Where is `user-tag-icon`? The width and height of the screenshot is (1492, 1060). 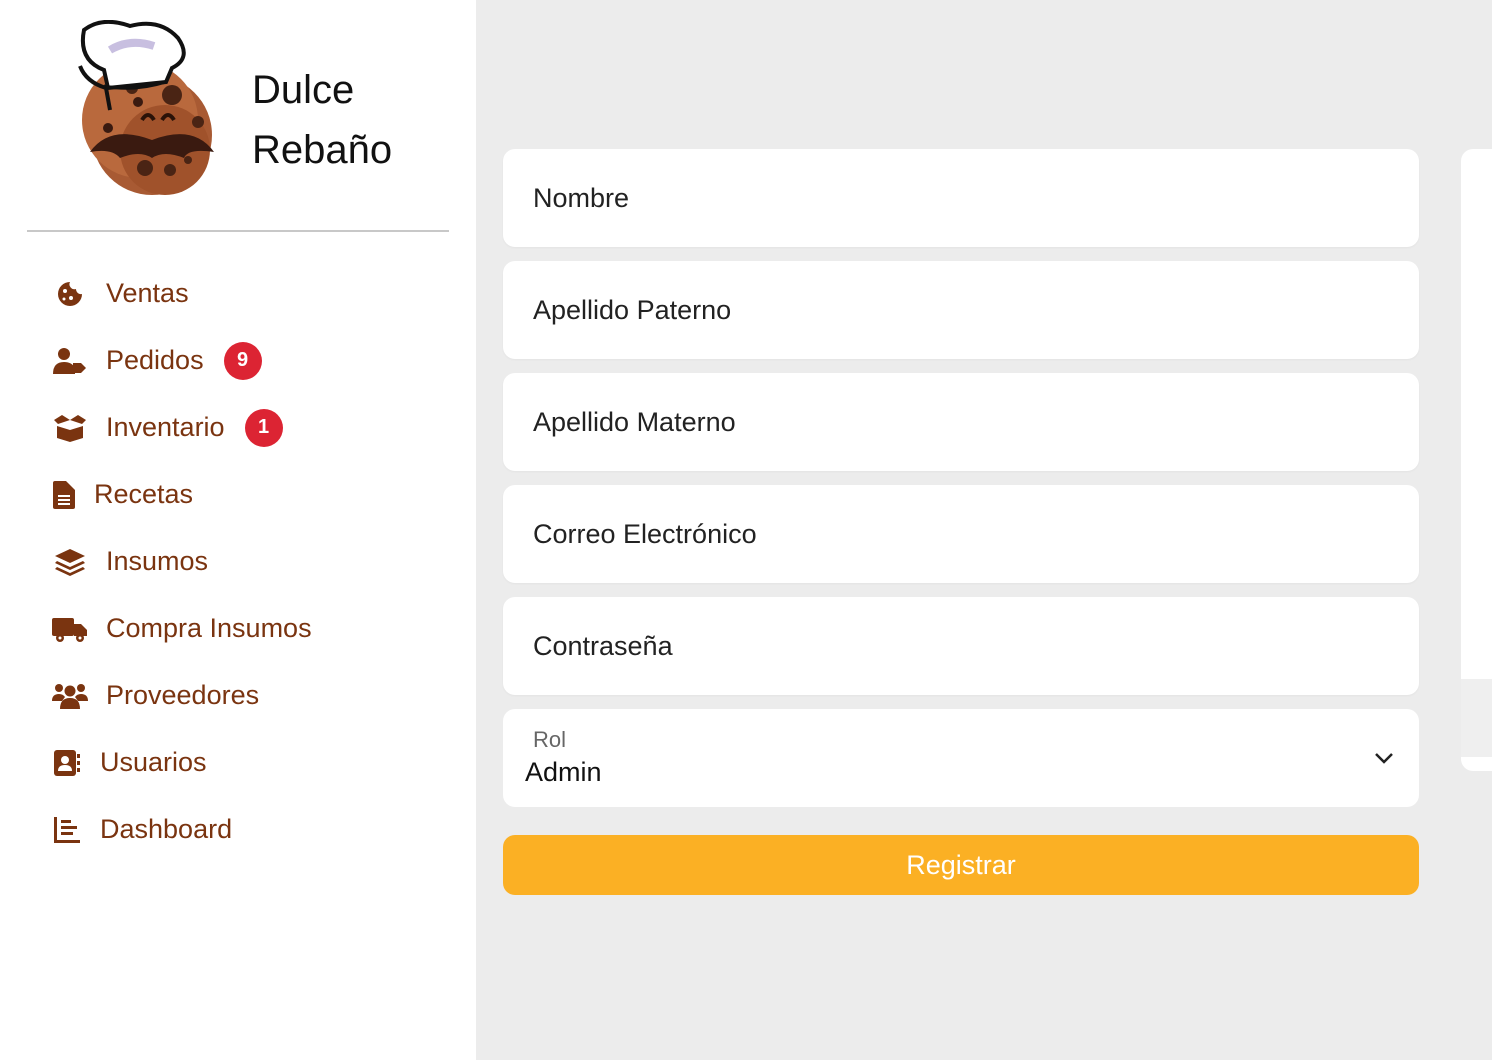 user-tag-icon is located at coordinates (70, 361).